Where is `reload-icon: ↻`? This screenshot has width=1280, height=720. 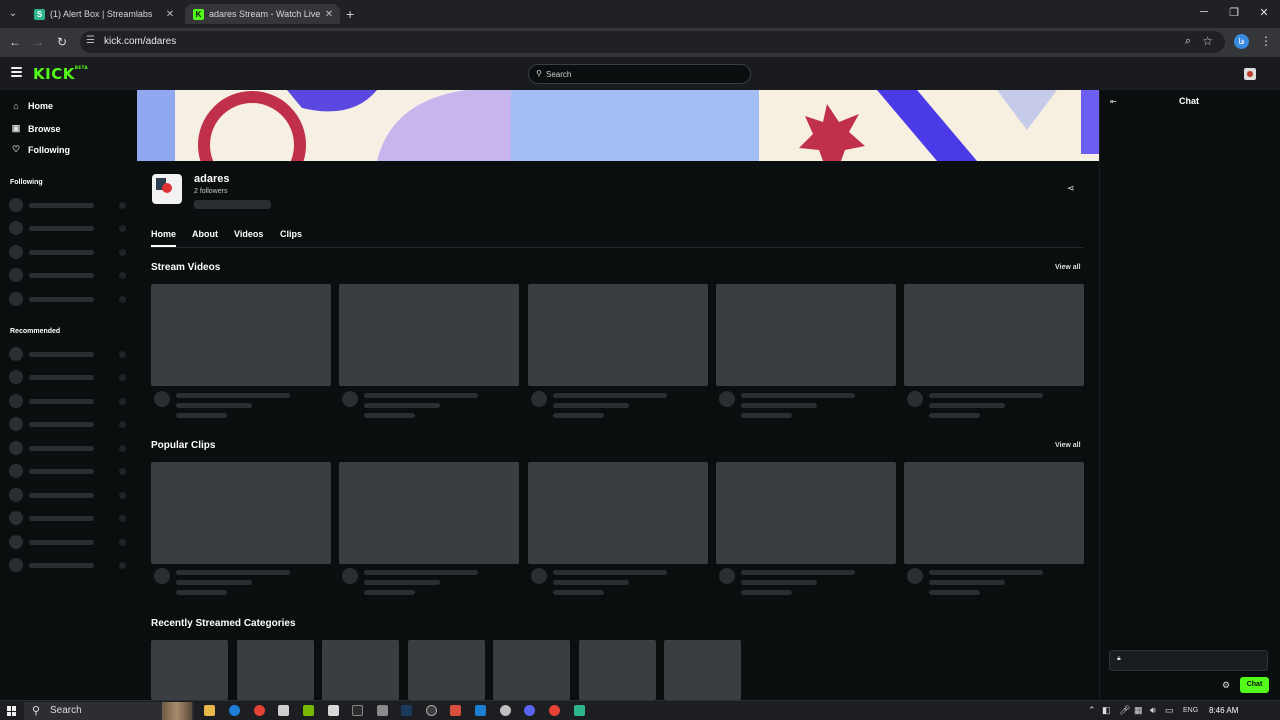 reload-icon: ↻ is located at coordinates (62, 42).